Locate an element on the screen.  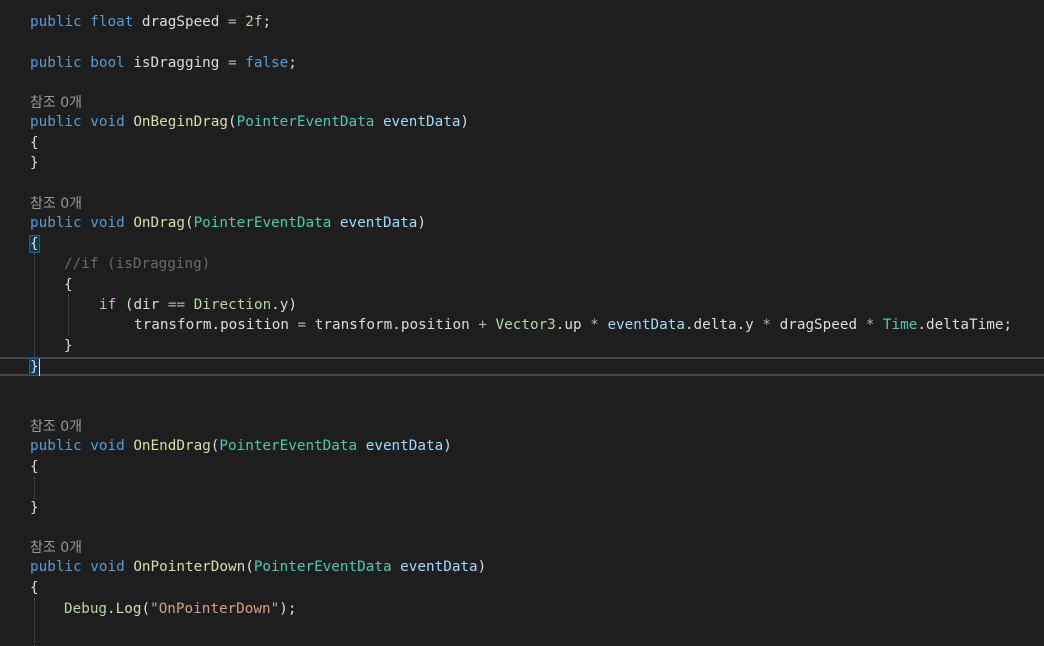
bool-literal: false is located at coordinates (267, 63).